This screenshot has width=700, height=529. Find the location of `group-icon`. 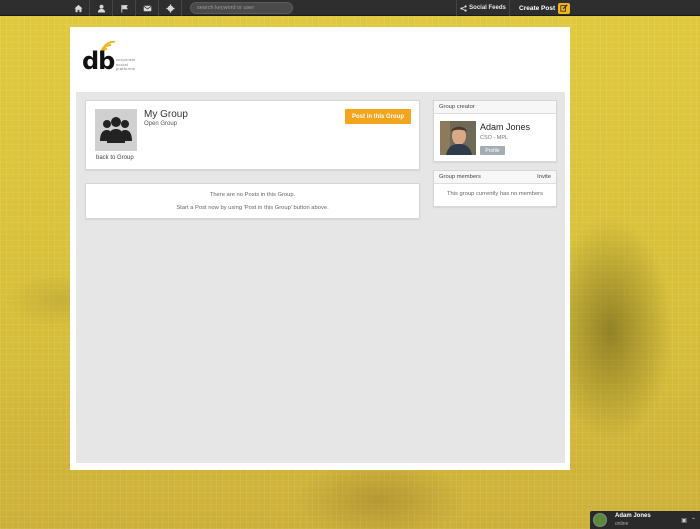

group-icon is located at coordinates (116, 130).